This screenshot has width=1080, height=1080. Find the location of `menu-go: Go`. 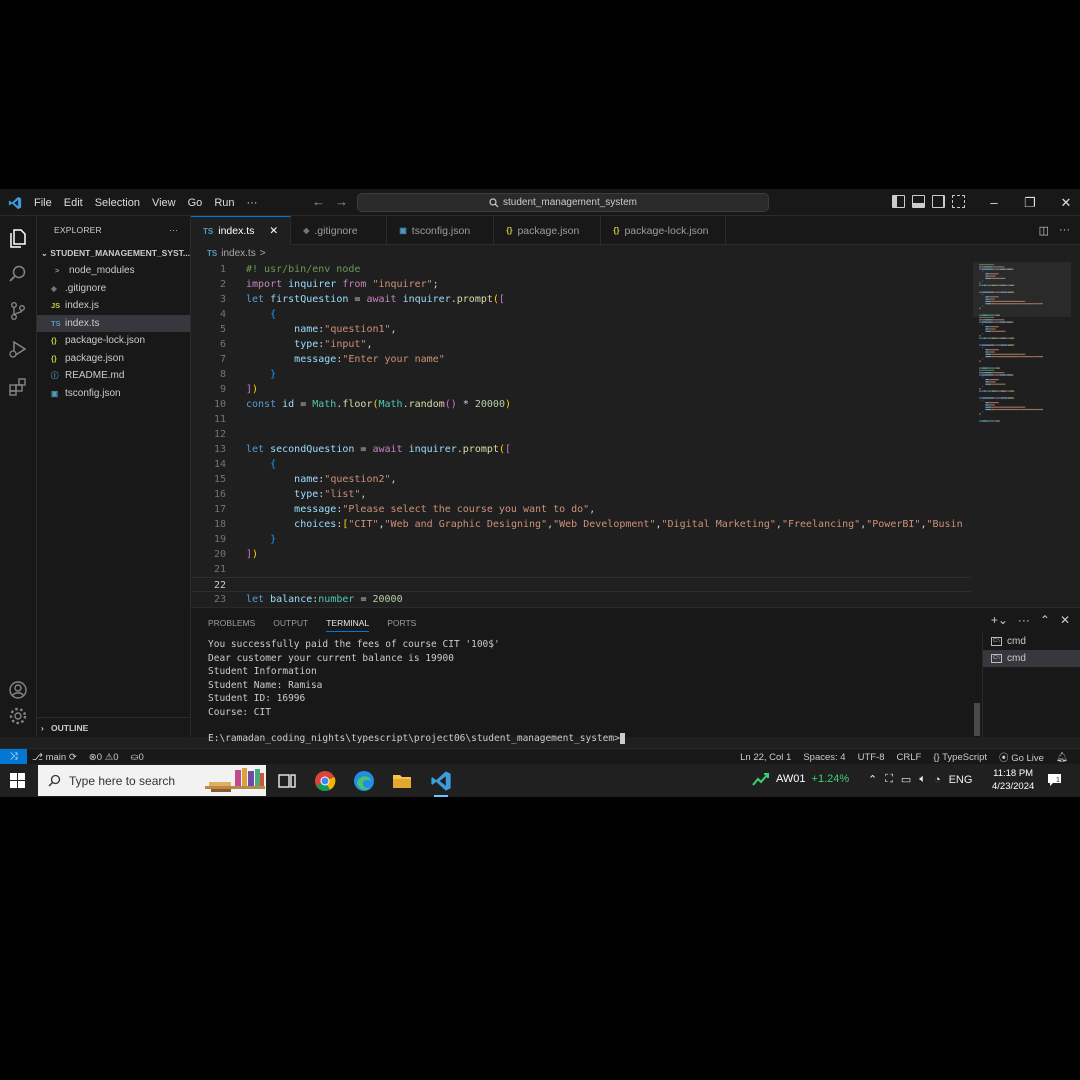

menu-go: Go is located at coordinates (195, 203).